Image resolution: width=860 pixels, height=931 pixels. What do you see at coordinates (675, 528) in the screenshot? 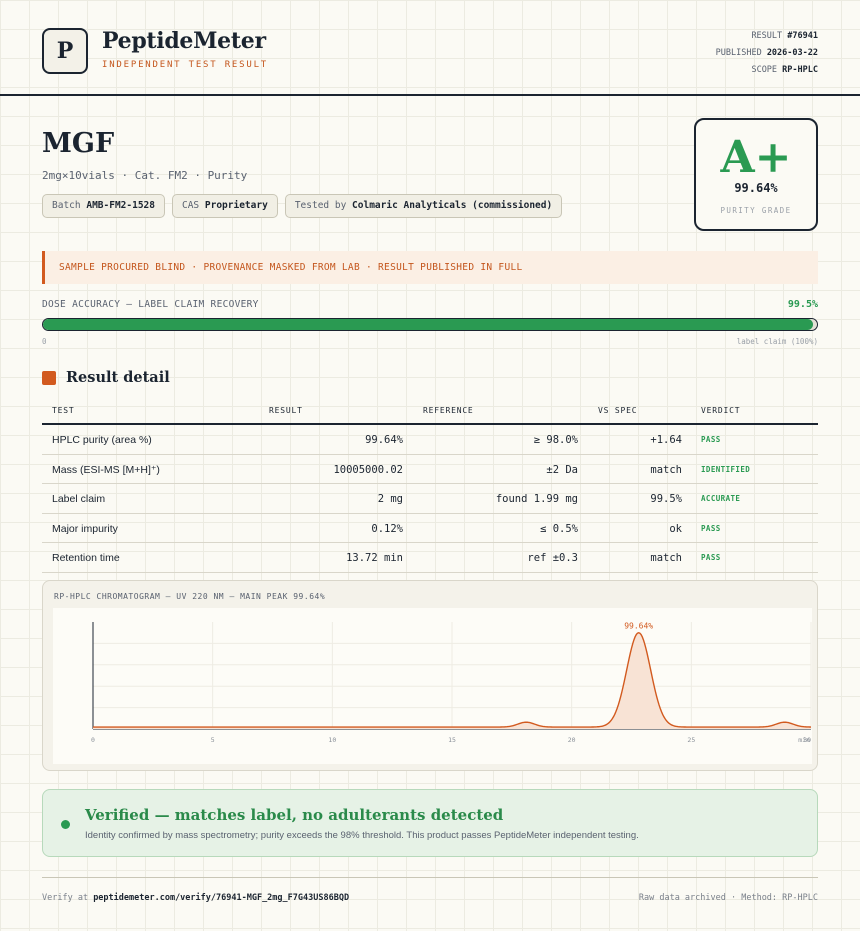
I see `row-vs-spec: ok` at bounding box center [675, 528].